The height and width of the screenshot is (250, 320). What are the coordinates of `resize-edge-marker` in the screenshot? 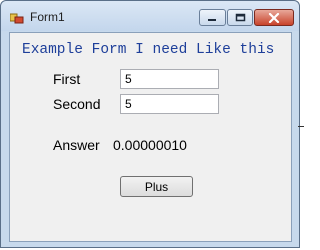 It's located at (301, 126).